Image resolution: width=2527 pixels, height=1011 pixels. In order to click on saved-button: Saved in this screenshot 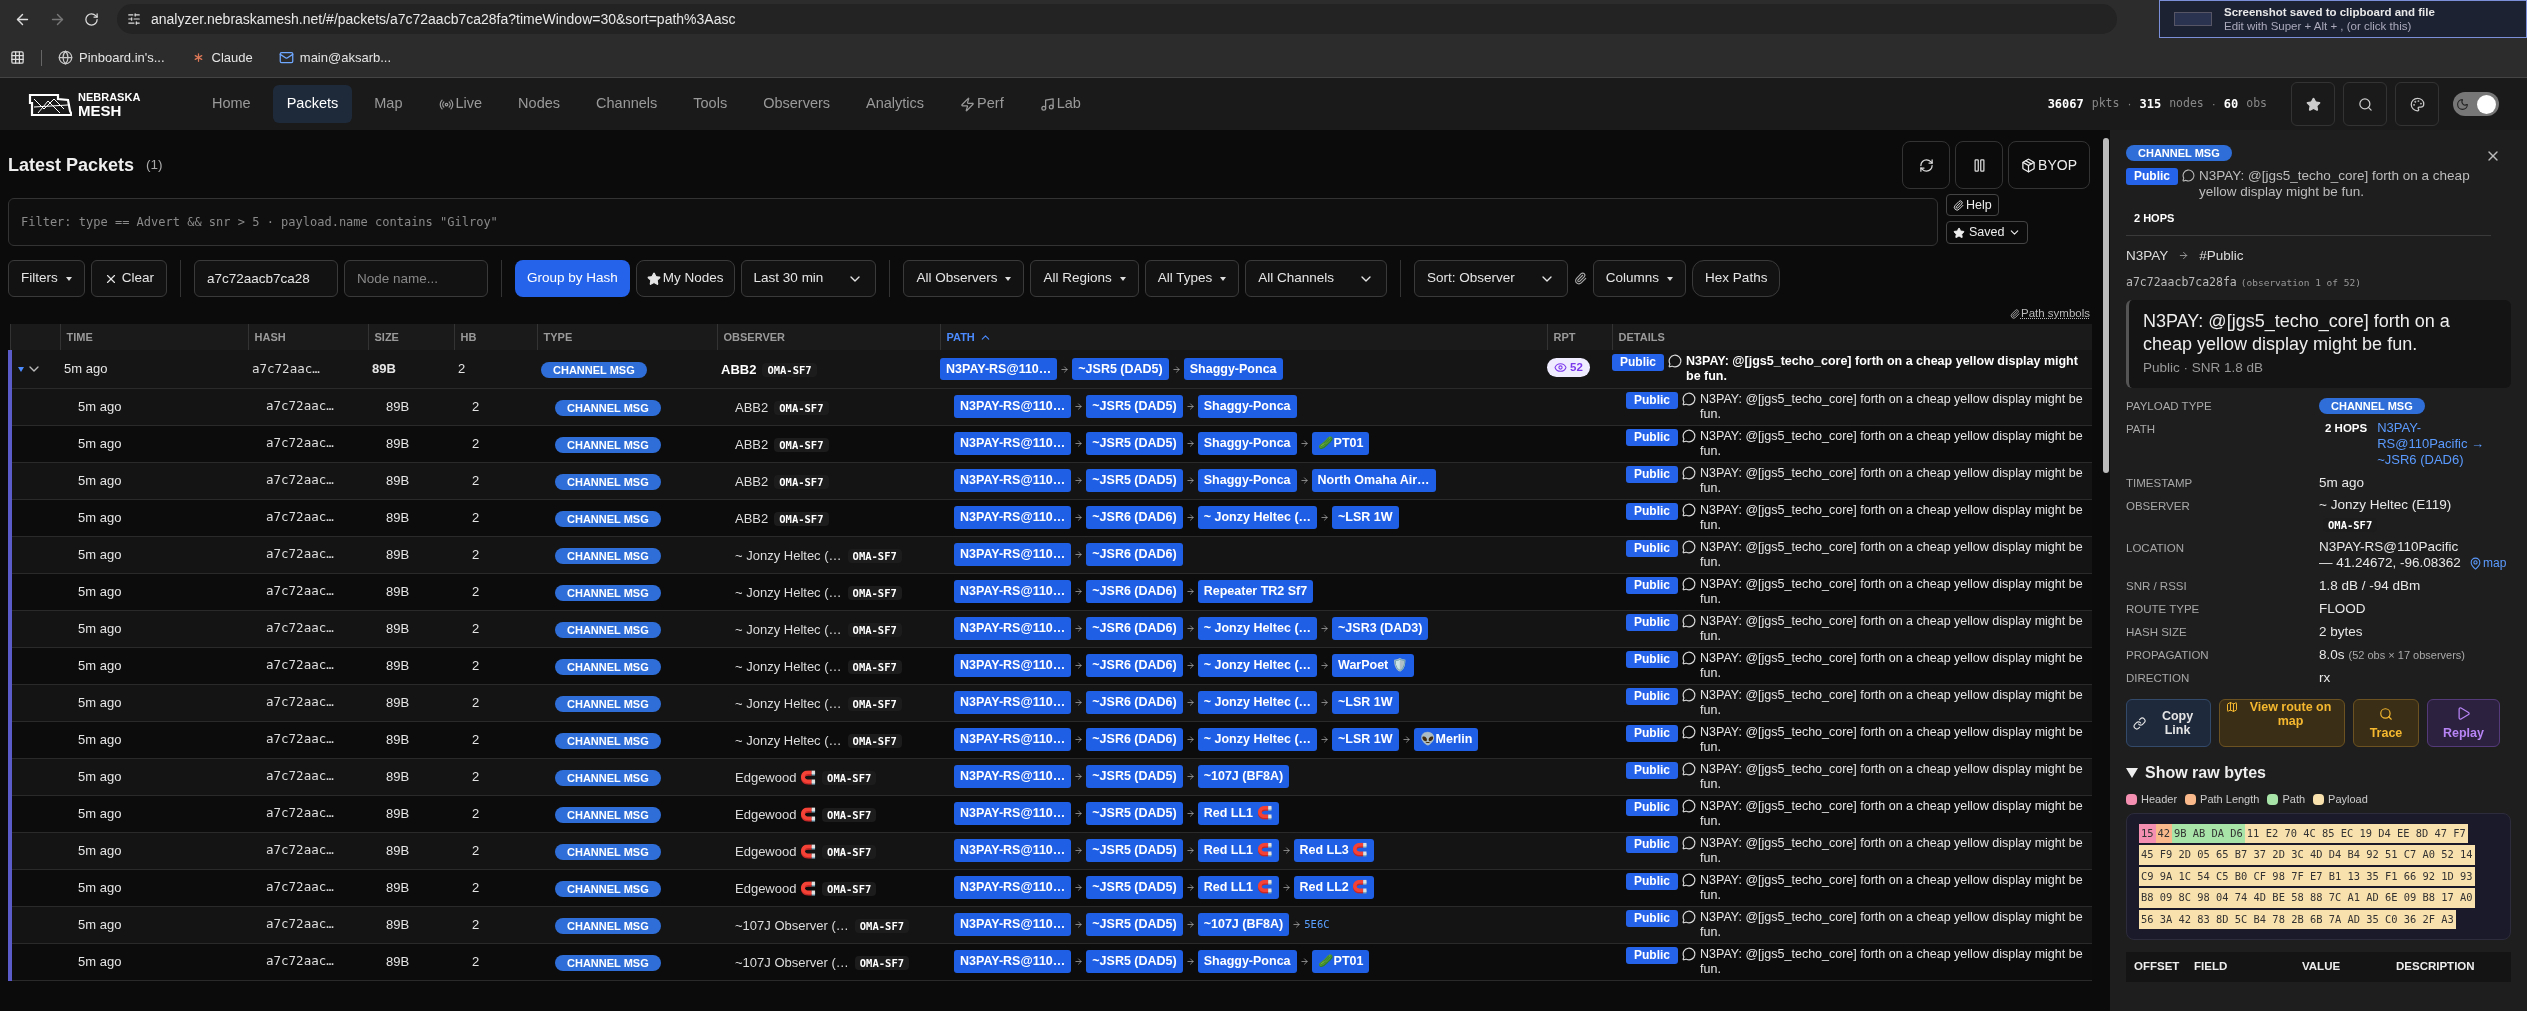, I will do `click(1987, 232)`.